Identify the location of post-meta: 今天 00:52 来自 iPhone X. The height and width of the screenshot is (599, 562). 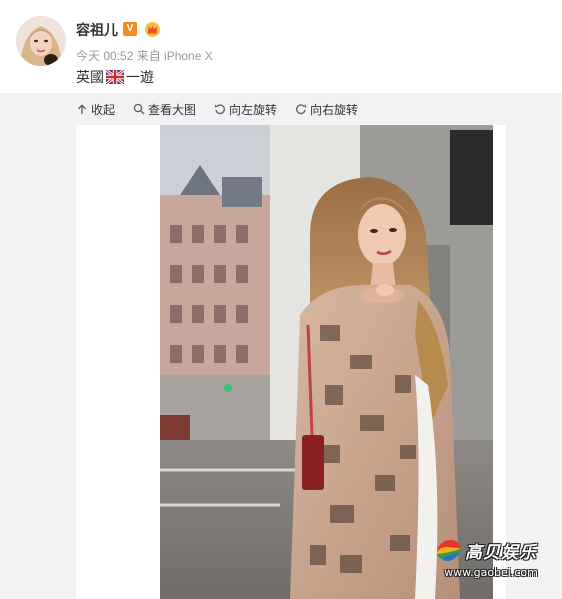
(144, 56).